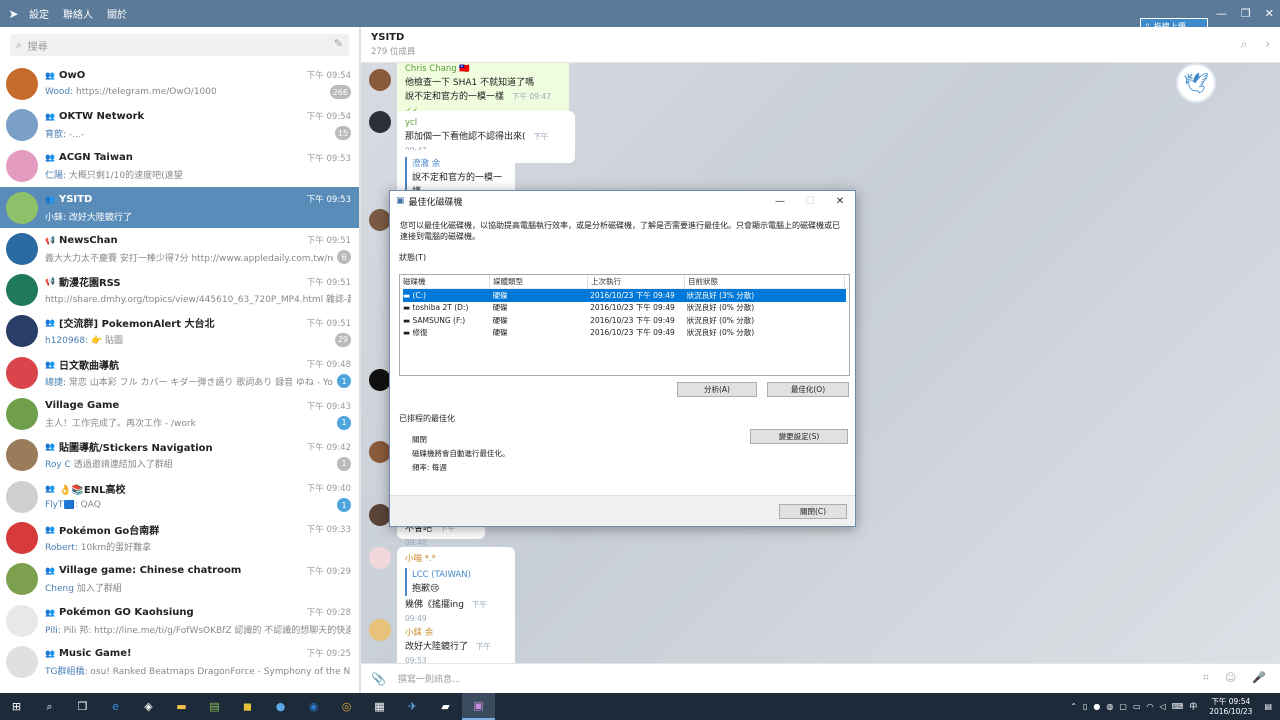 This screenshot has width=1280, height=720. What do you see at coordinates (445, 281) in the screenshot?
I see `column-drive: 磁碟機` at bounding box center [445, 281].